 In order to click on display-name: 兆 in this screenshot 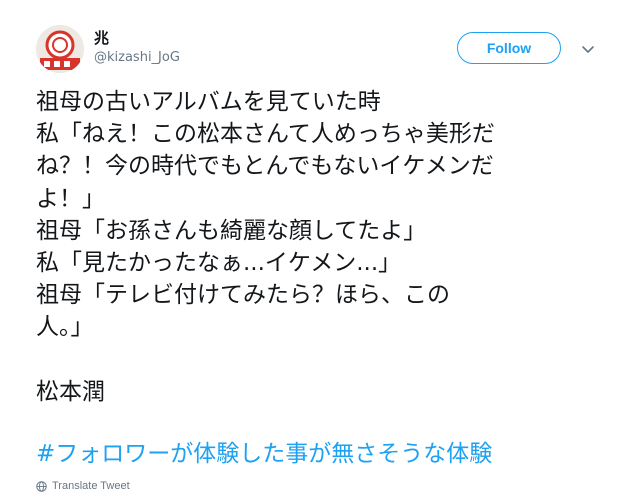, I will do `click(101, 38)`.